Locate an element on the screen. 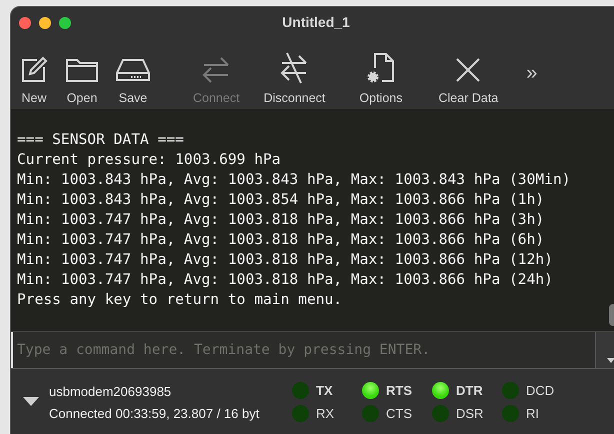 This screenshot has width=614, height=434. terminal-line: Min: 1003.843 hPa, Avg: 1003.854 hPa, Max: 1003.866 hPa (1h) is located at coordinates (281, 200).